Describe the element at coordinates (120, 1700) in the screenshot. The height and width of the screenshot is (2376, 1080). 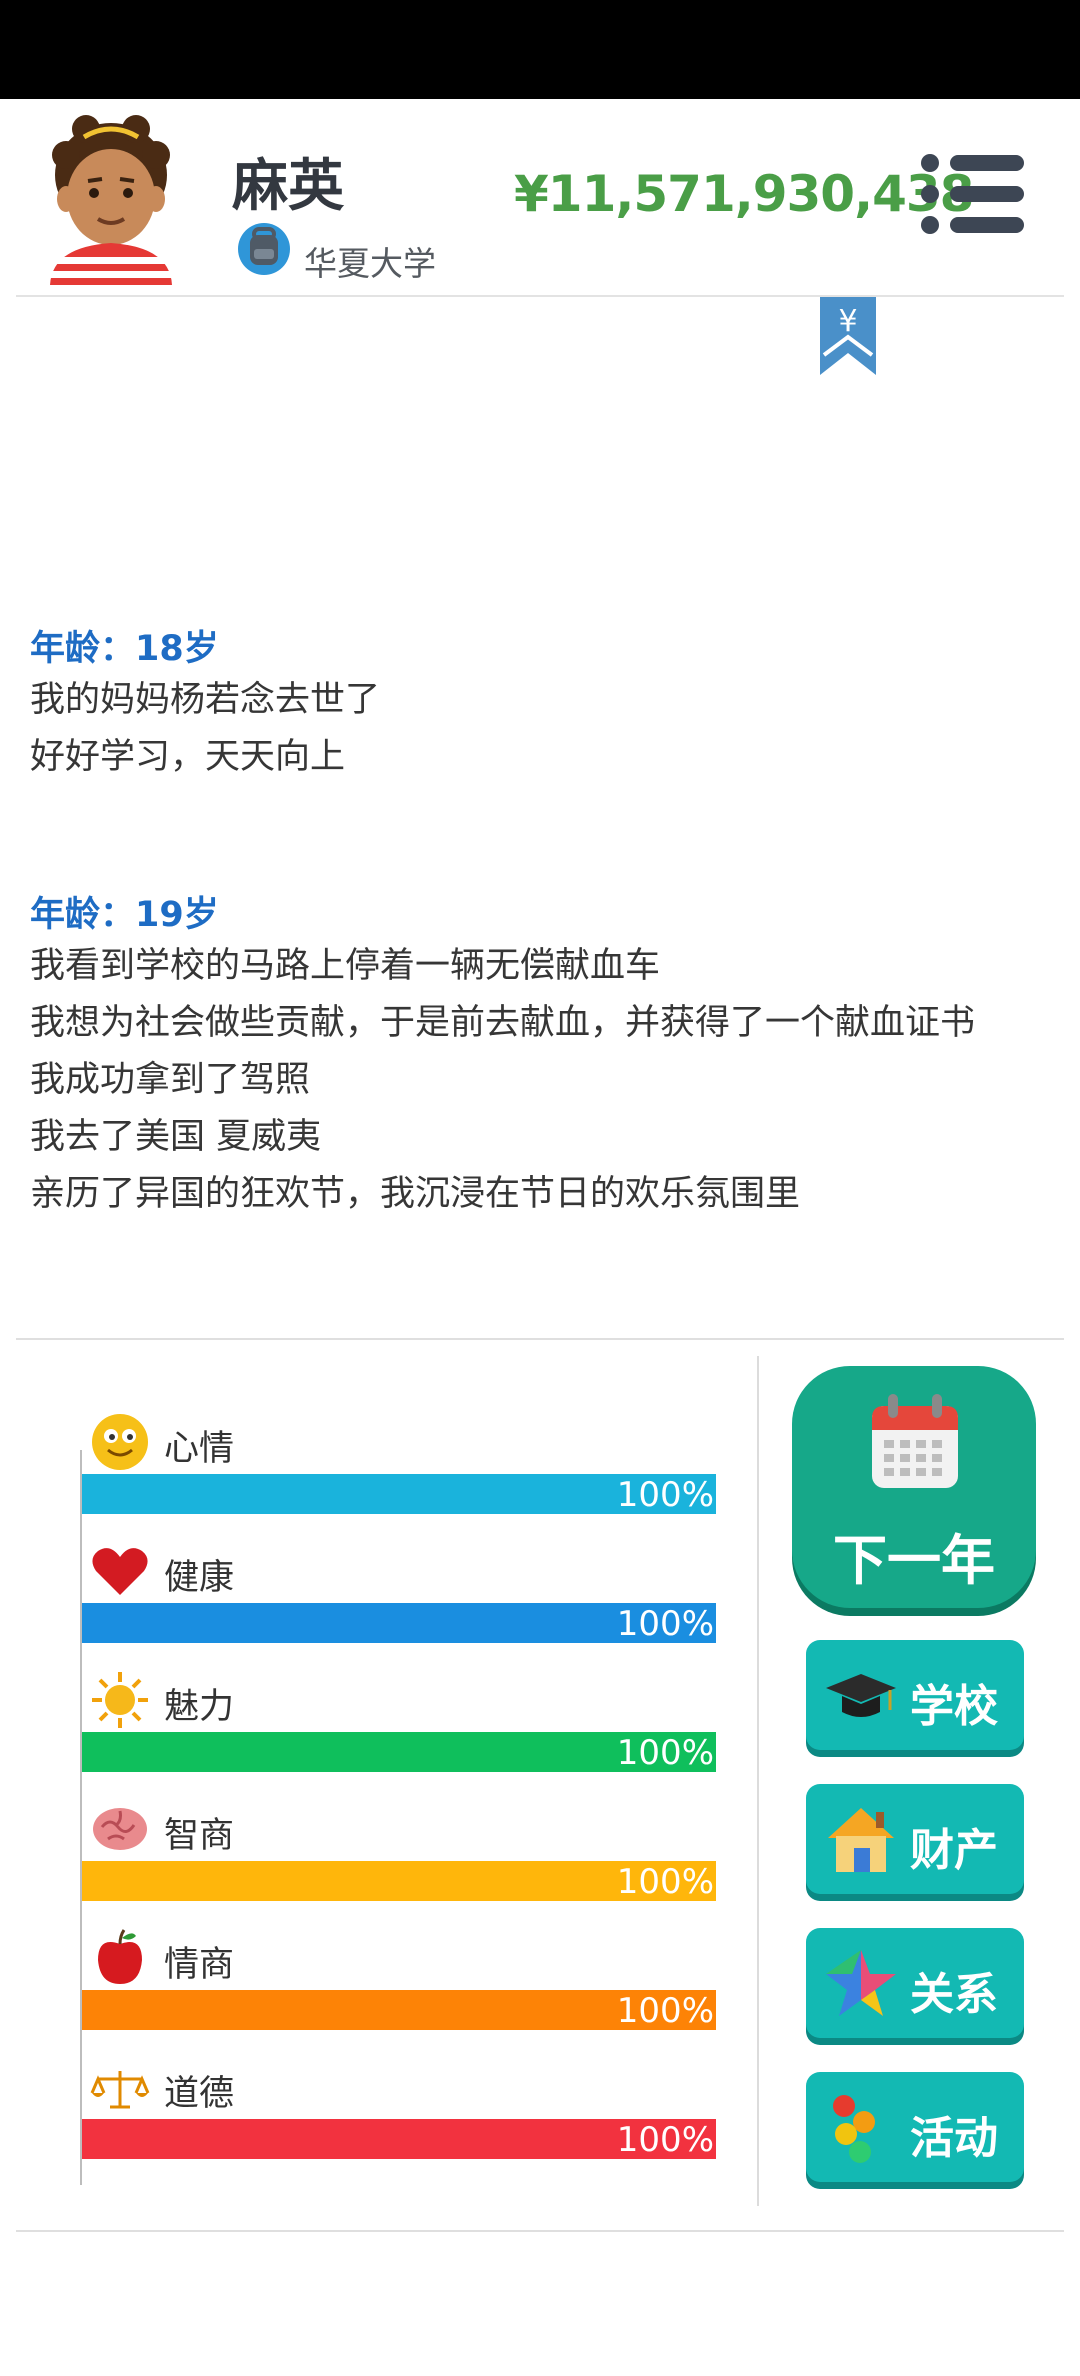
I see `sun-icon` at that location.